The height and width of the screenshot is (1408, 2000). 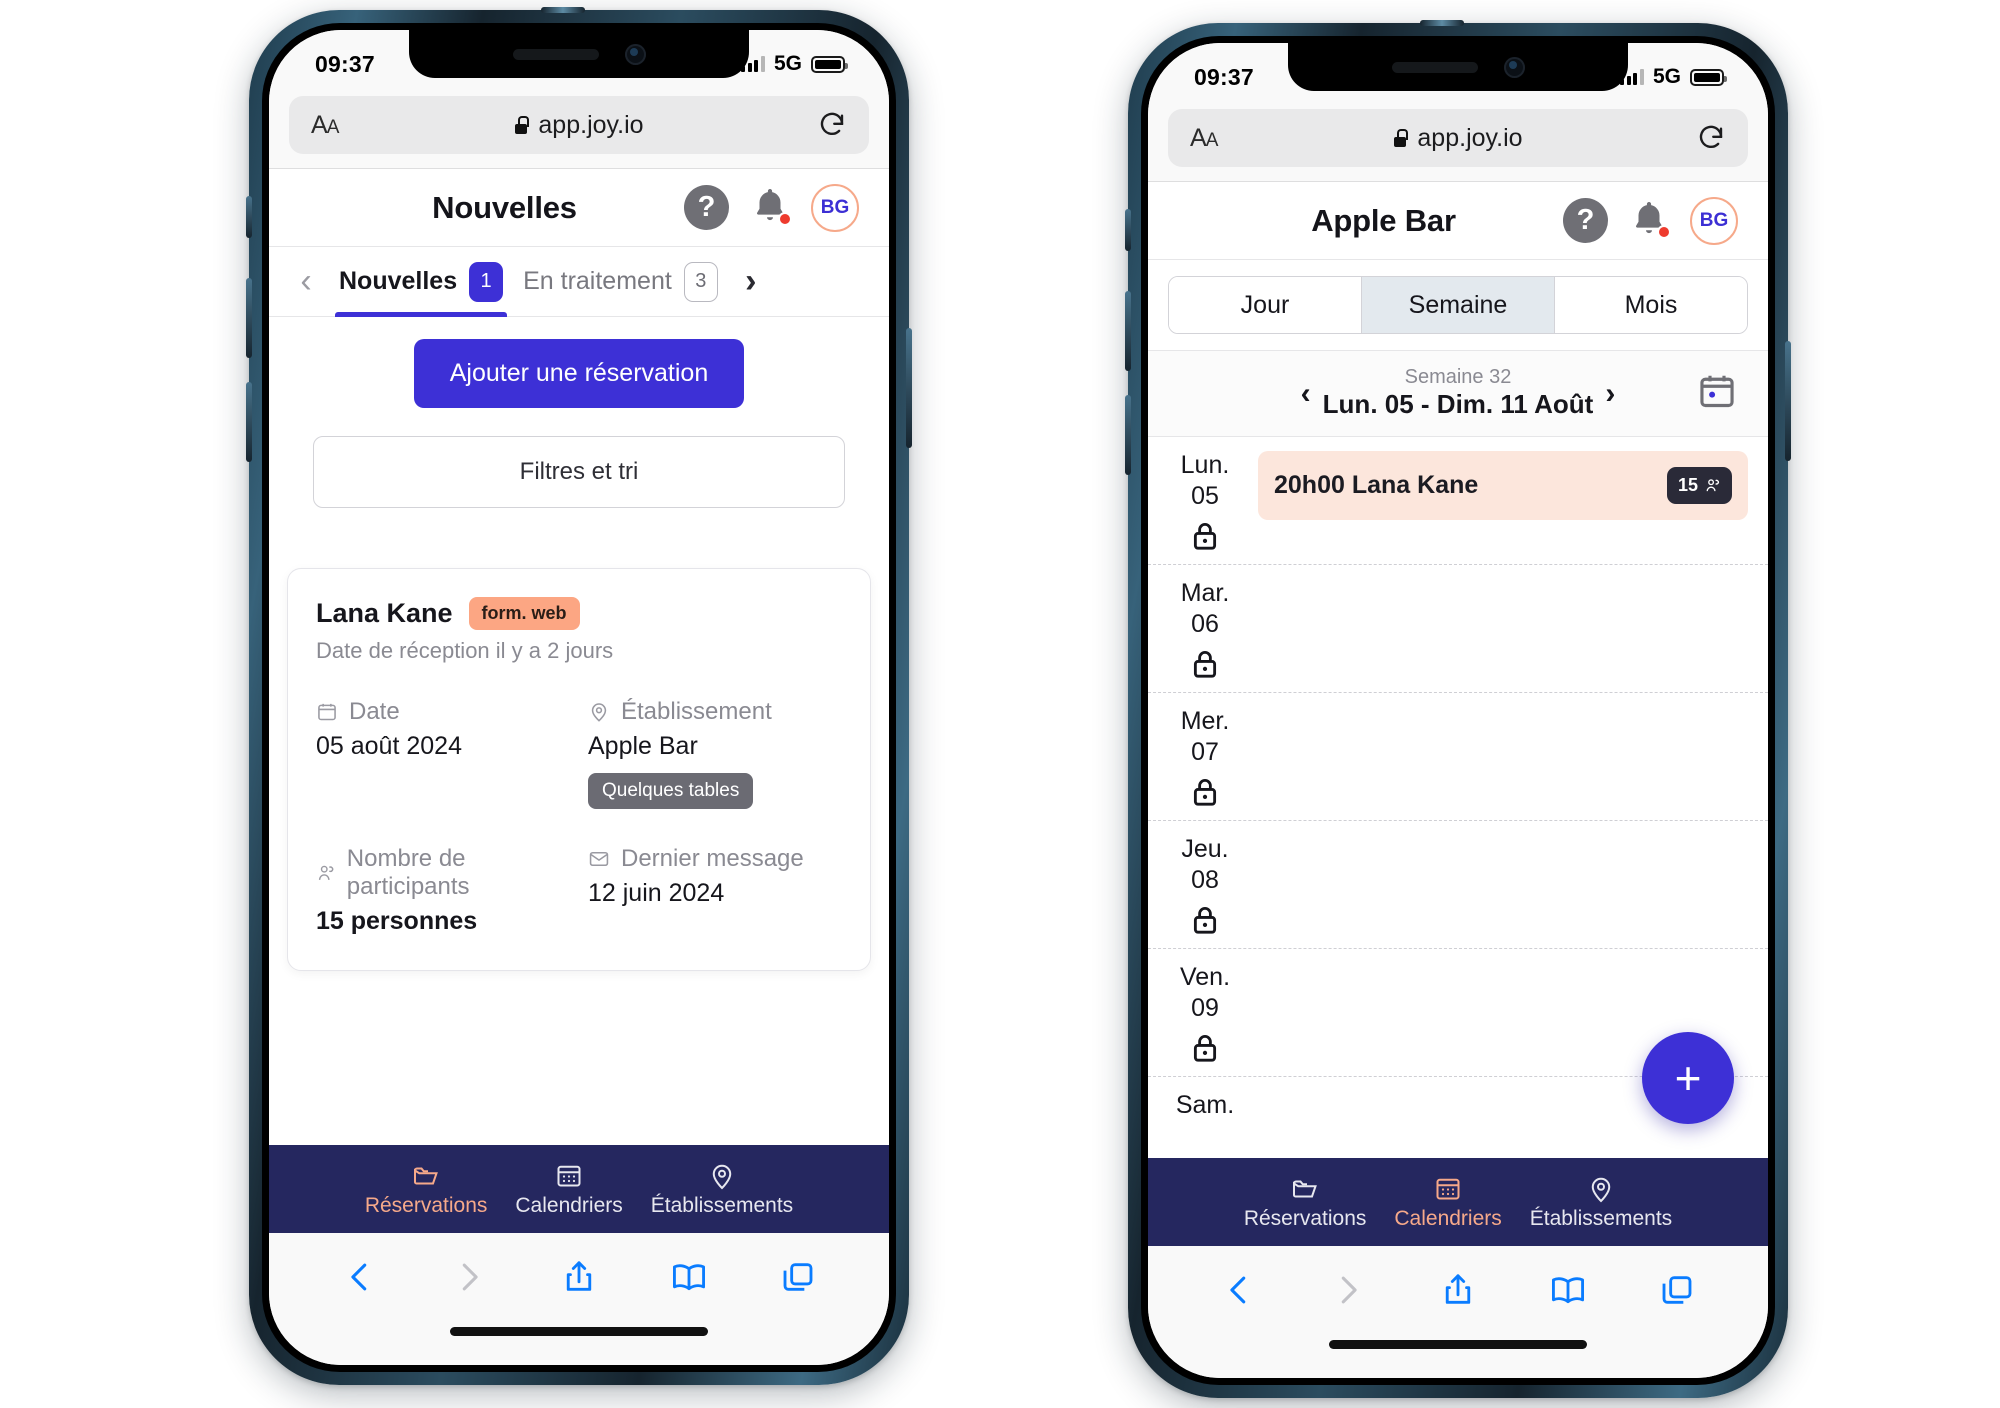 I want to click on tab-en-traitement: En traitement 3, so click(x=620, y=281).